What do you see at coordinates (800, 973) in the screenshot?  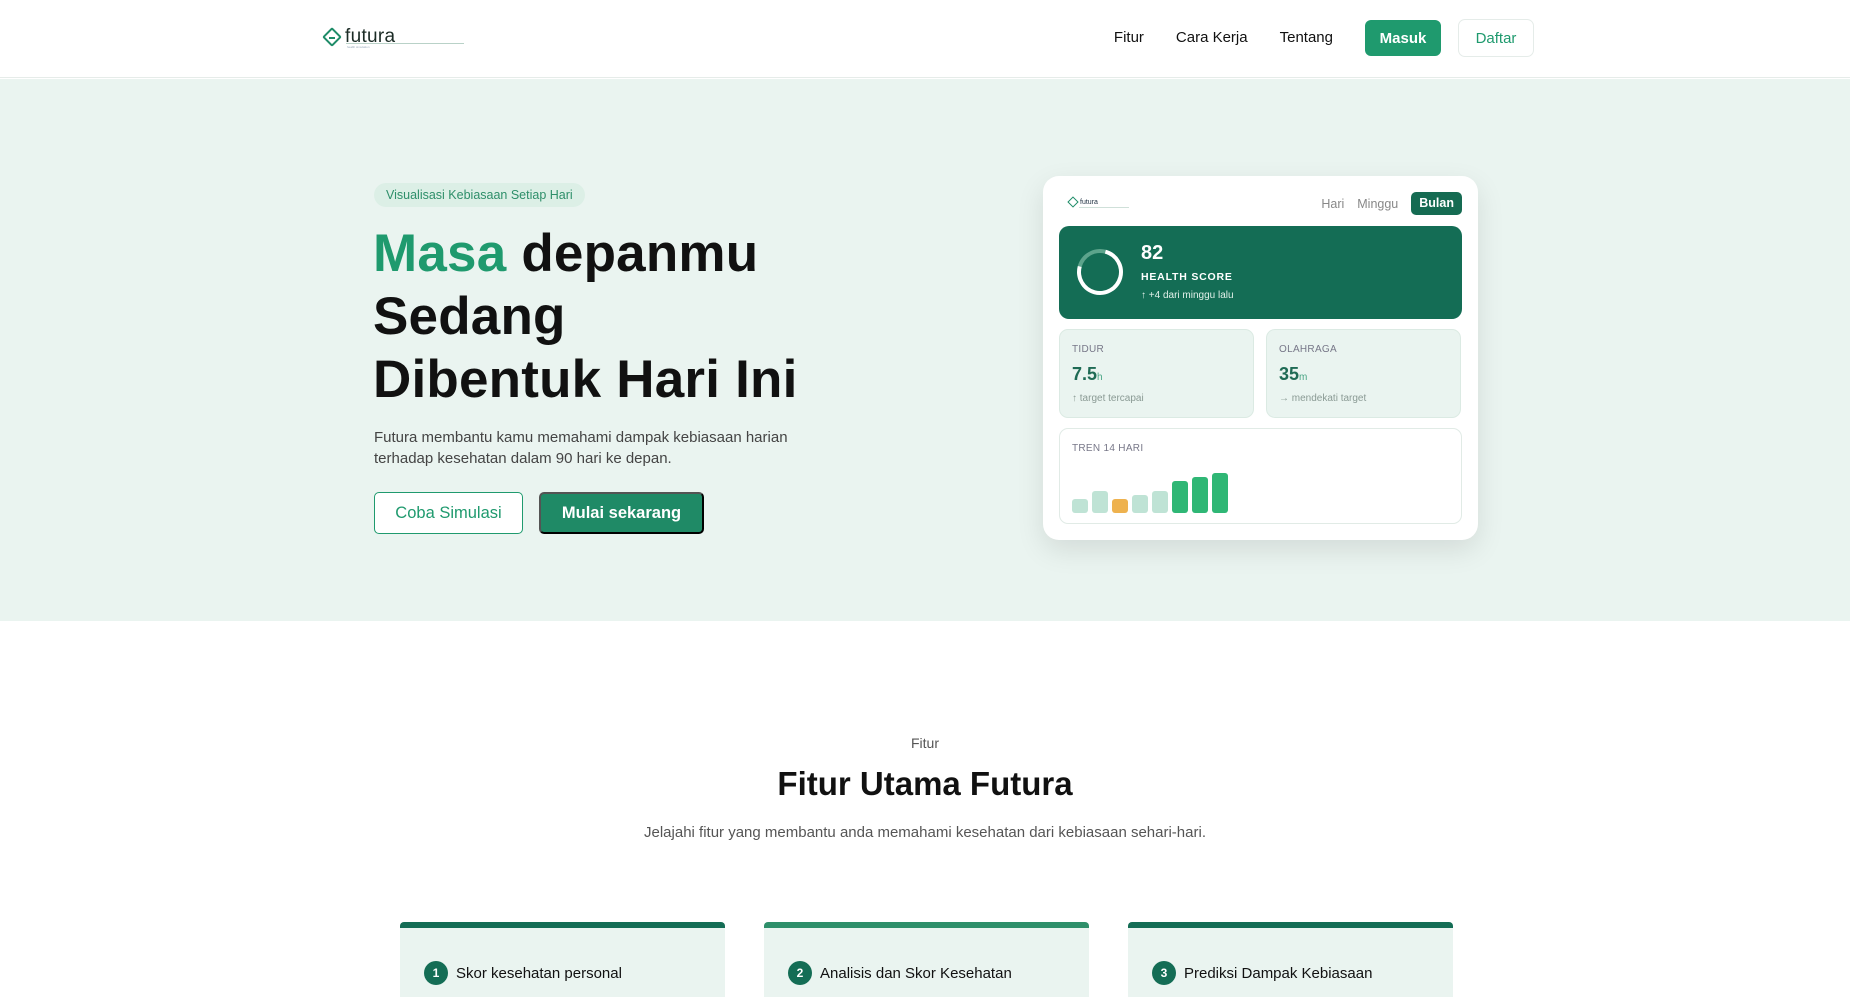 I see `feature-number-badge: 2` at bounding box center [800, 973].